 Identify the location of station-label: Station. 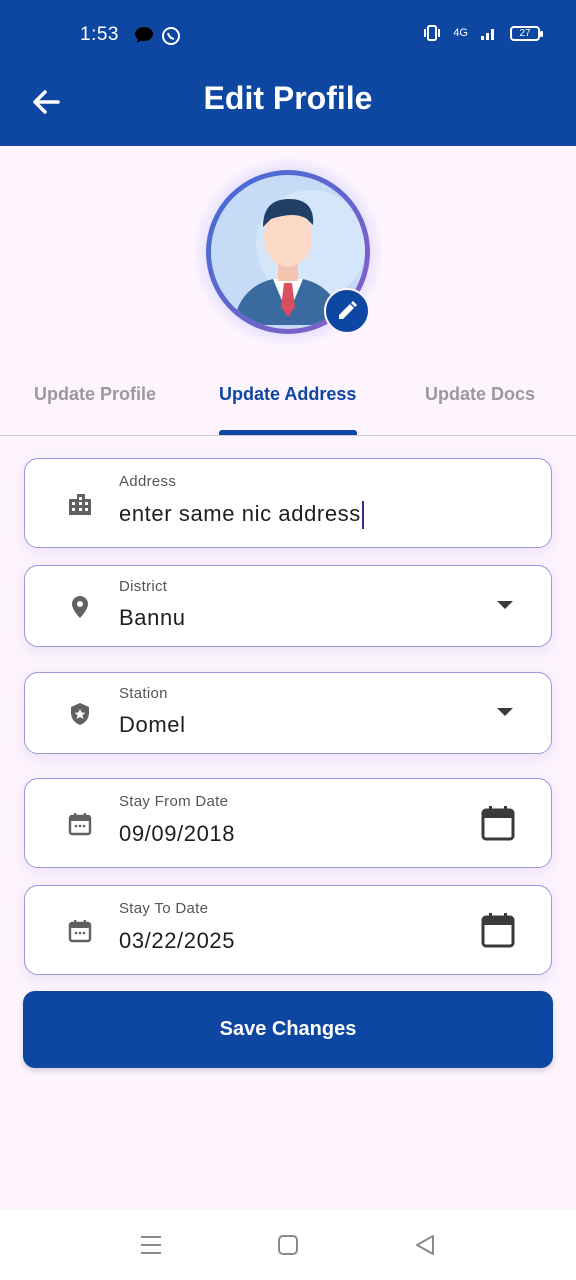
(143, 693).